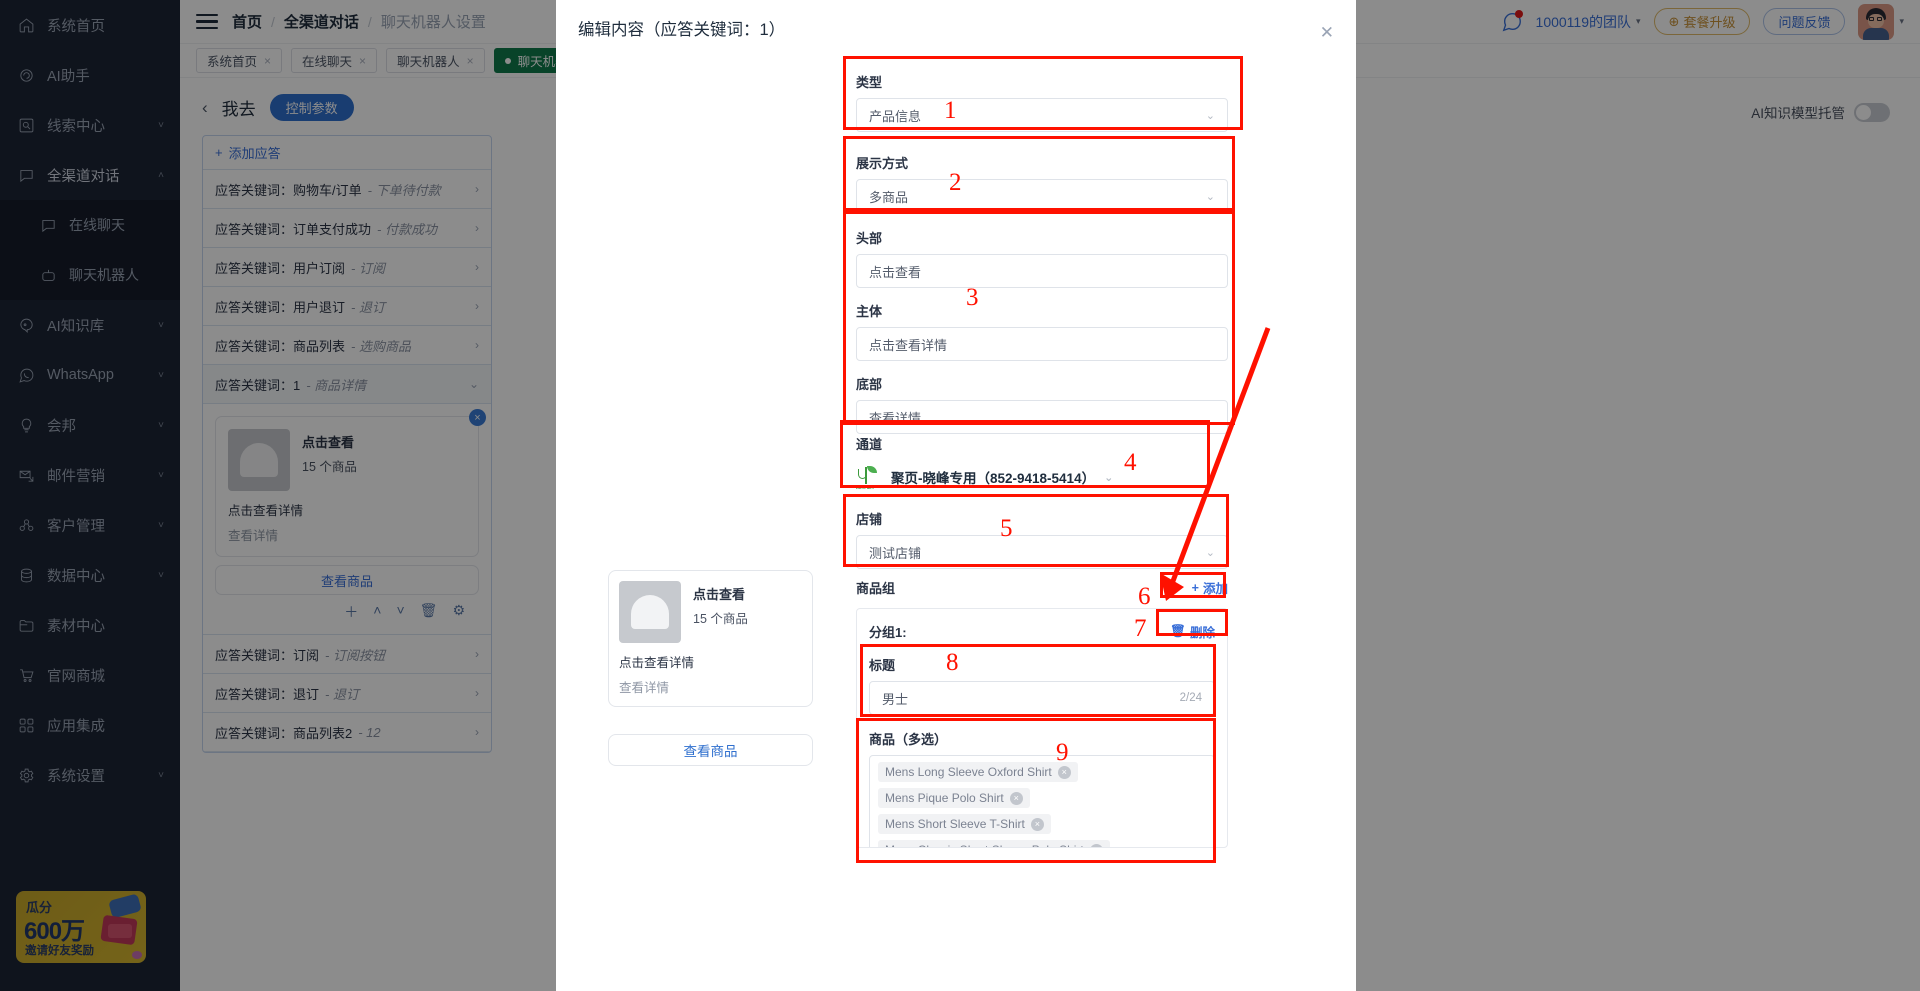 The image size is (1920, 991). I want to click on annotation-marker-1: 1, so click(950, 110).